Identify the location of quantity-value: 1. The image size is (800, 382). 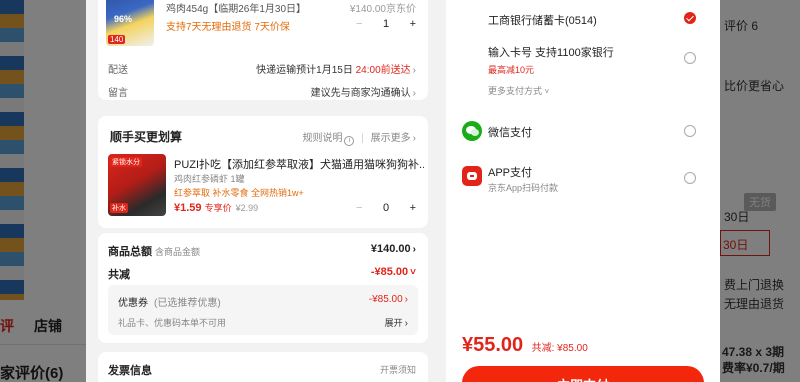
(386, 24).